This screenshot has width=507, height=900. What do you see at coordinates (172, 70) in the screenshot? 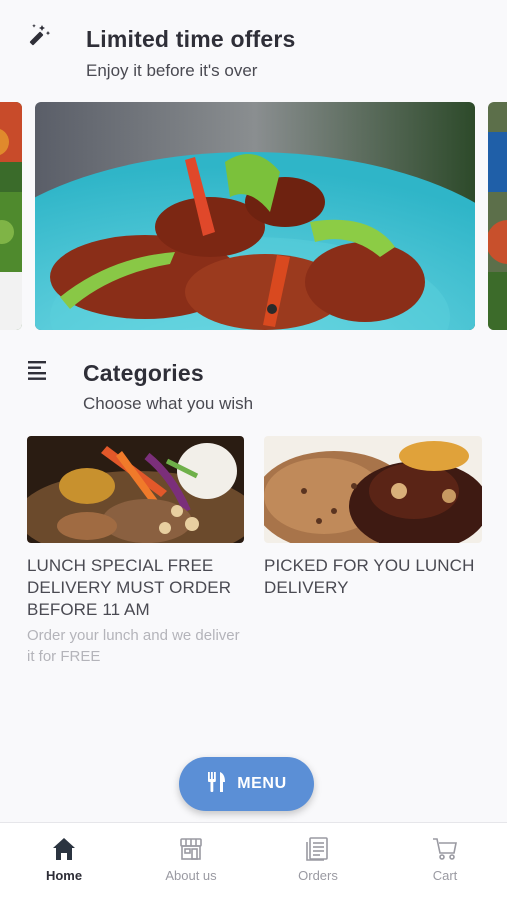
I see `offers-subtitle: Enjoy it before it's over` at bounding box center [172, 70].